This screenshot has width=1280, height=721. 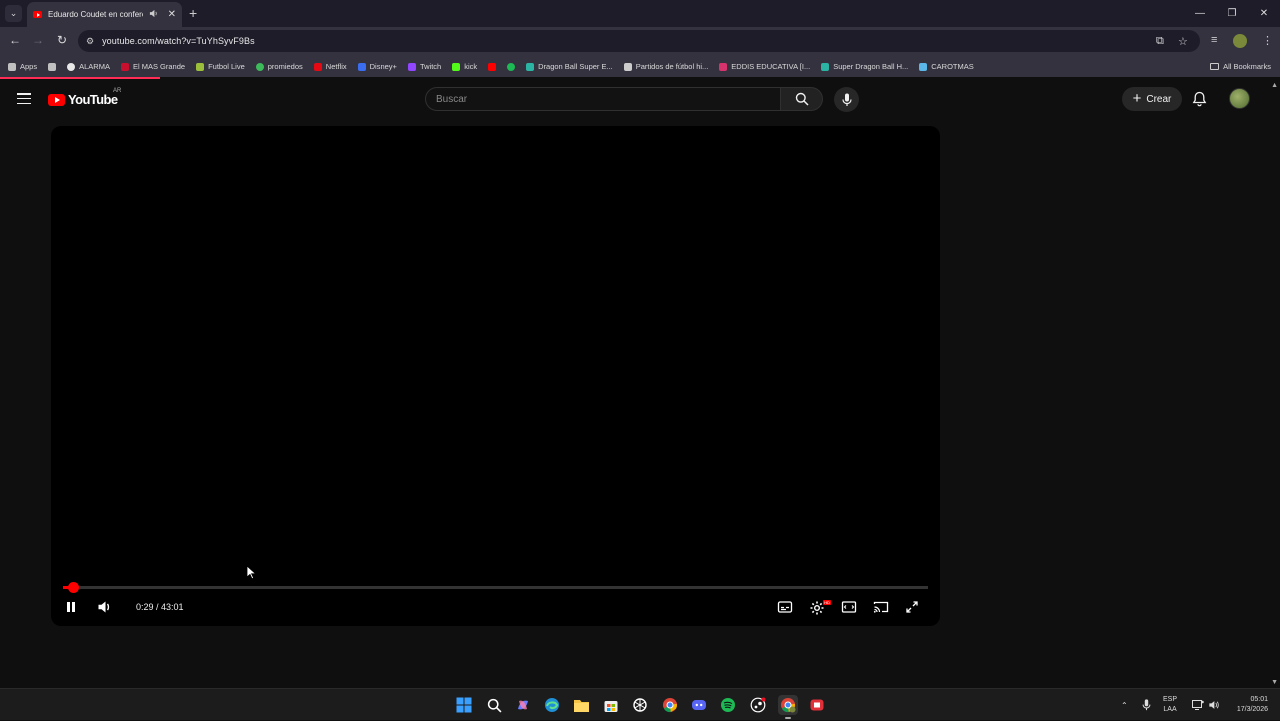 What do you see at coordinates (802, 99) in the screenshot?
I see `search-button` at bounding box center [802, 99].